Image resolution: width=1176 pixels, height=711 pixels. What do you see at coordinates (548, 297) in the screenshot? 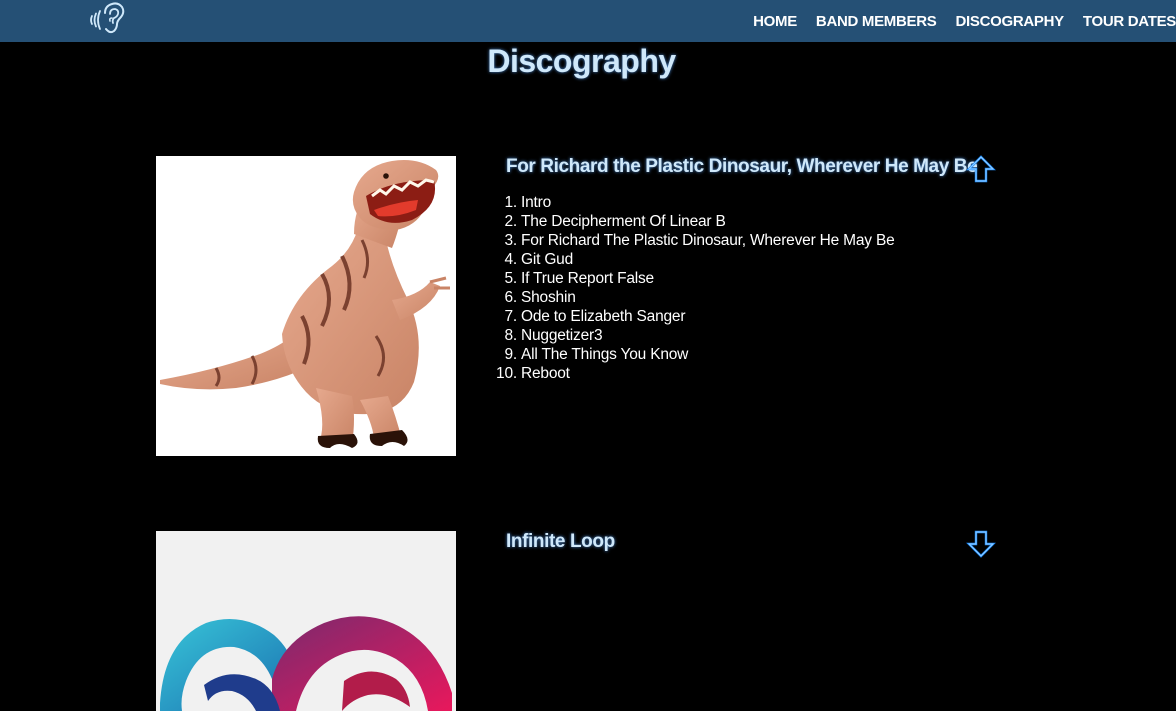
I see `track-name: Shoshin` at bounding box center [548, 297].